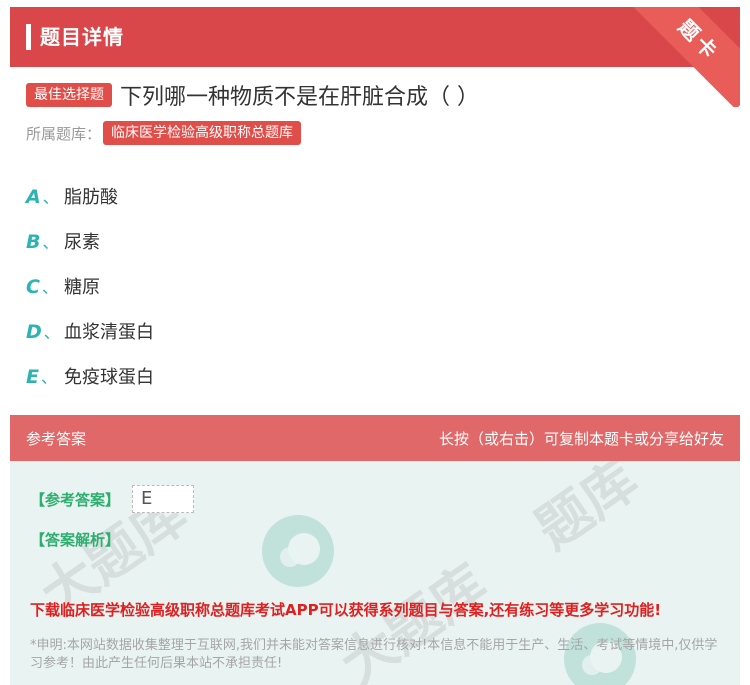 This screenshot has height=685, width=750. What do you see at coordinates (298, 551) in the screenshot?
I see `watermark-logo-icon` at bounding box center [298, 551].